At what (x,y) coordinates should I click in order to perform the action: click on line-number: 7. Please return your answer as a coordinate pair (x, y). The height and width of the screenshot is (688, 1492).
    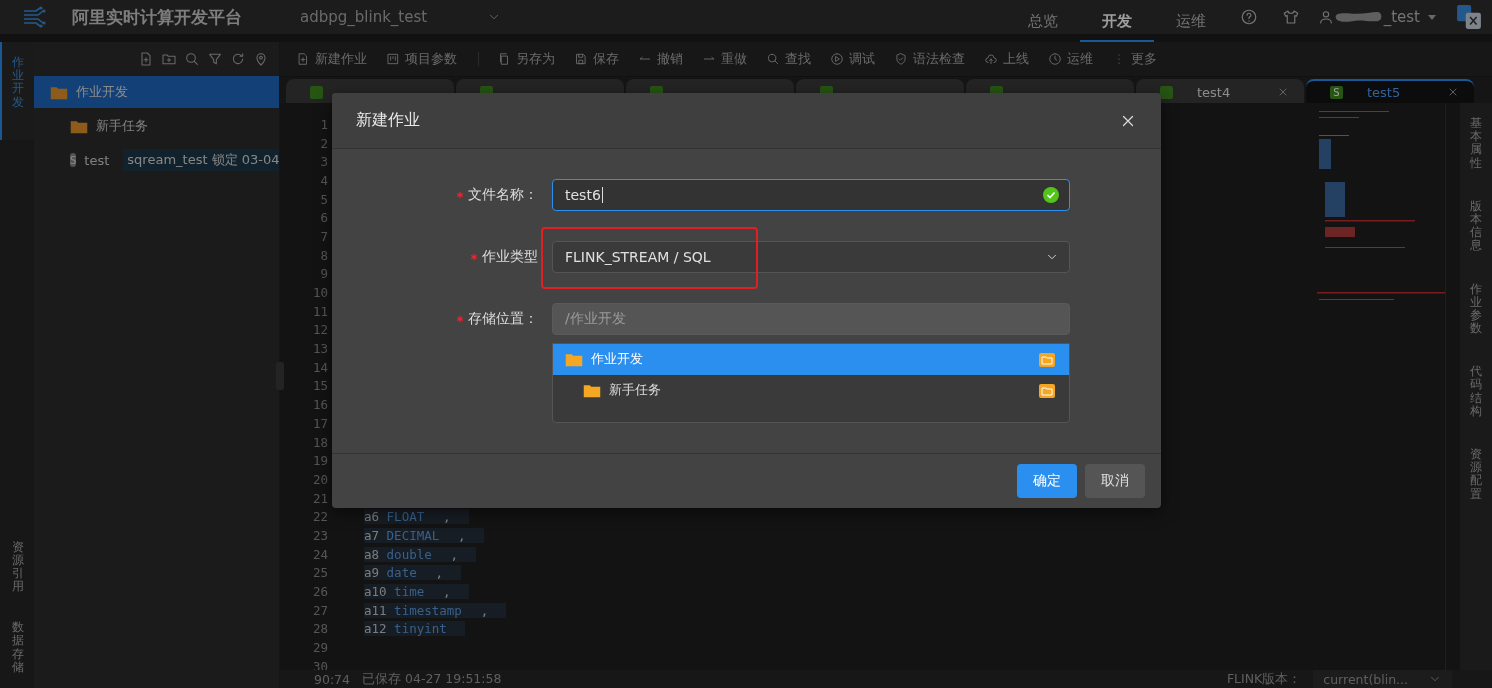
    Looking at the image, I should click on (323, 236).